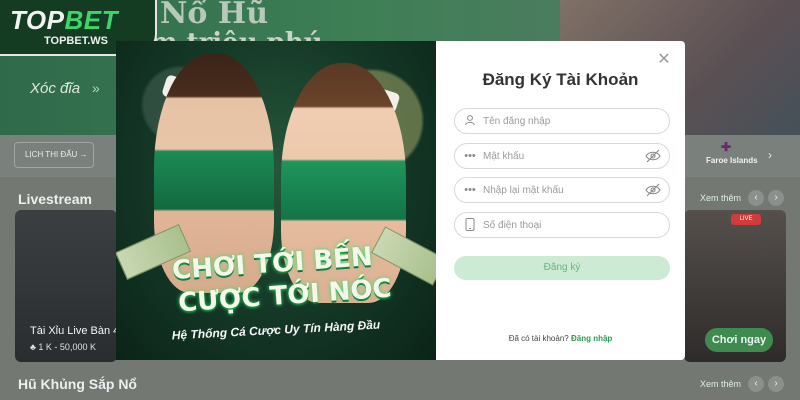 The width and height of the screenshot is (800, 400). I want to click on close-icon: ✕, so click(664, 60).